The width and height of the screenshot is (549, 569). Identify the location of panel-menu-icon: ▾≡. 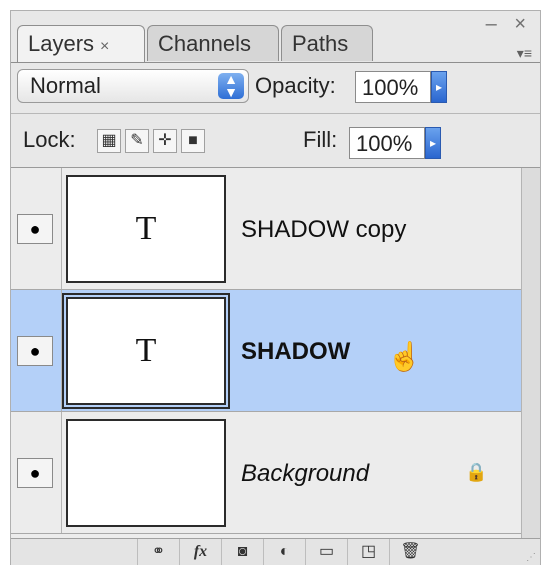
(524, 53).